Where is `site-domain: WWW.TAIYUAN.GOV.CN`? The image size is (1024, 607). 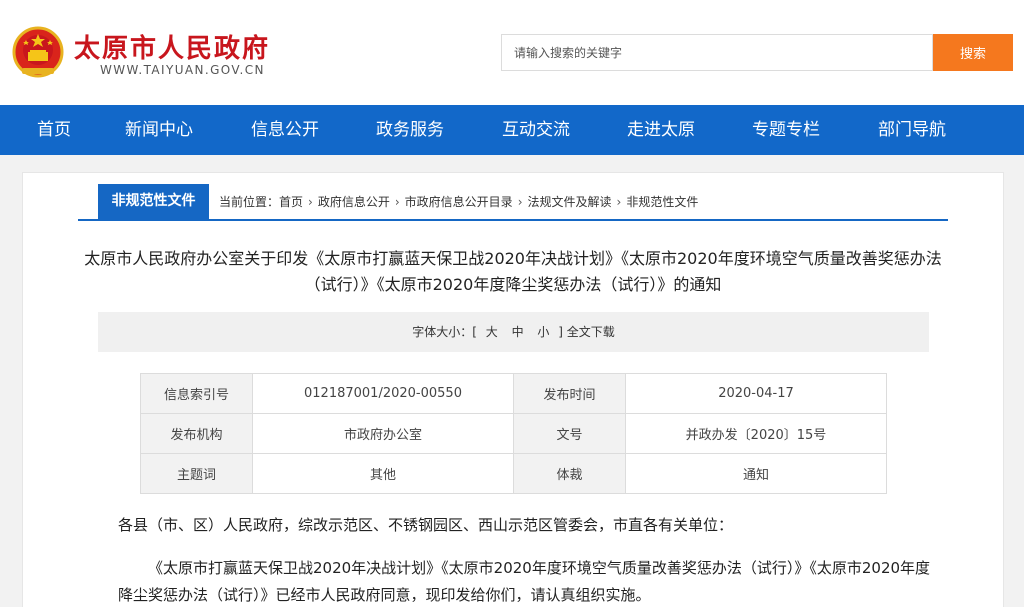 site-domain: WWW.TAIYUAN.GOV.CN is located at coordinates (182, 70).